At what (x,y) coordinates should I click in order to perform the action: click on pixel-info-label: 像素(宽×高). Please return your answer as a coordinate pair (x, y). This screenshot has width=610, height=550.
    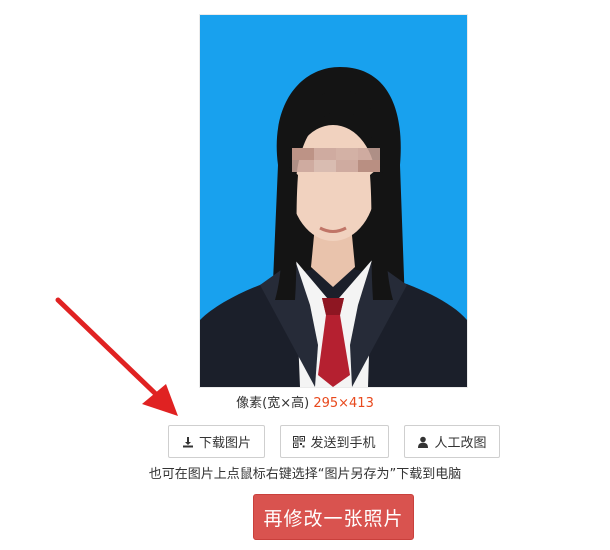
    Looking at the image, I should click on (273, 403).